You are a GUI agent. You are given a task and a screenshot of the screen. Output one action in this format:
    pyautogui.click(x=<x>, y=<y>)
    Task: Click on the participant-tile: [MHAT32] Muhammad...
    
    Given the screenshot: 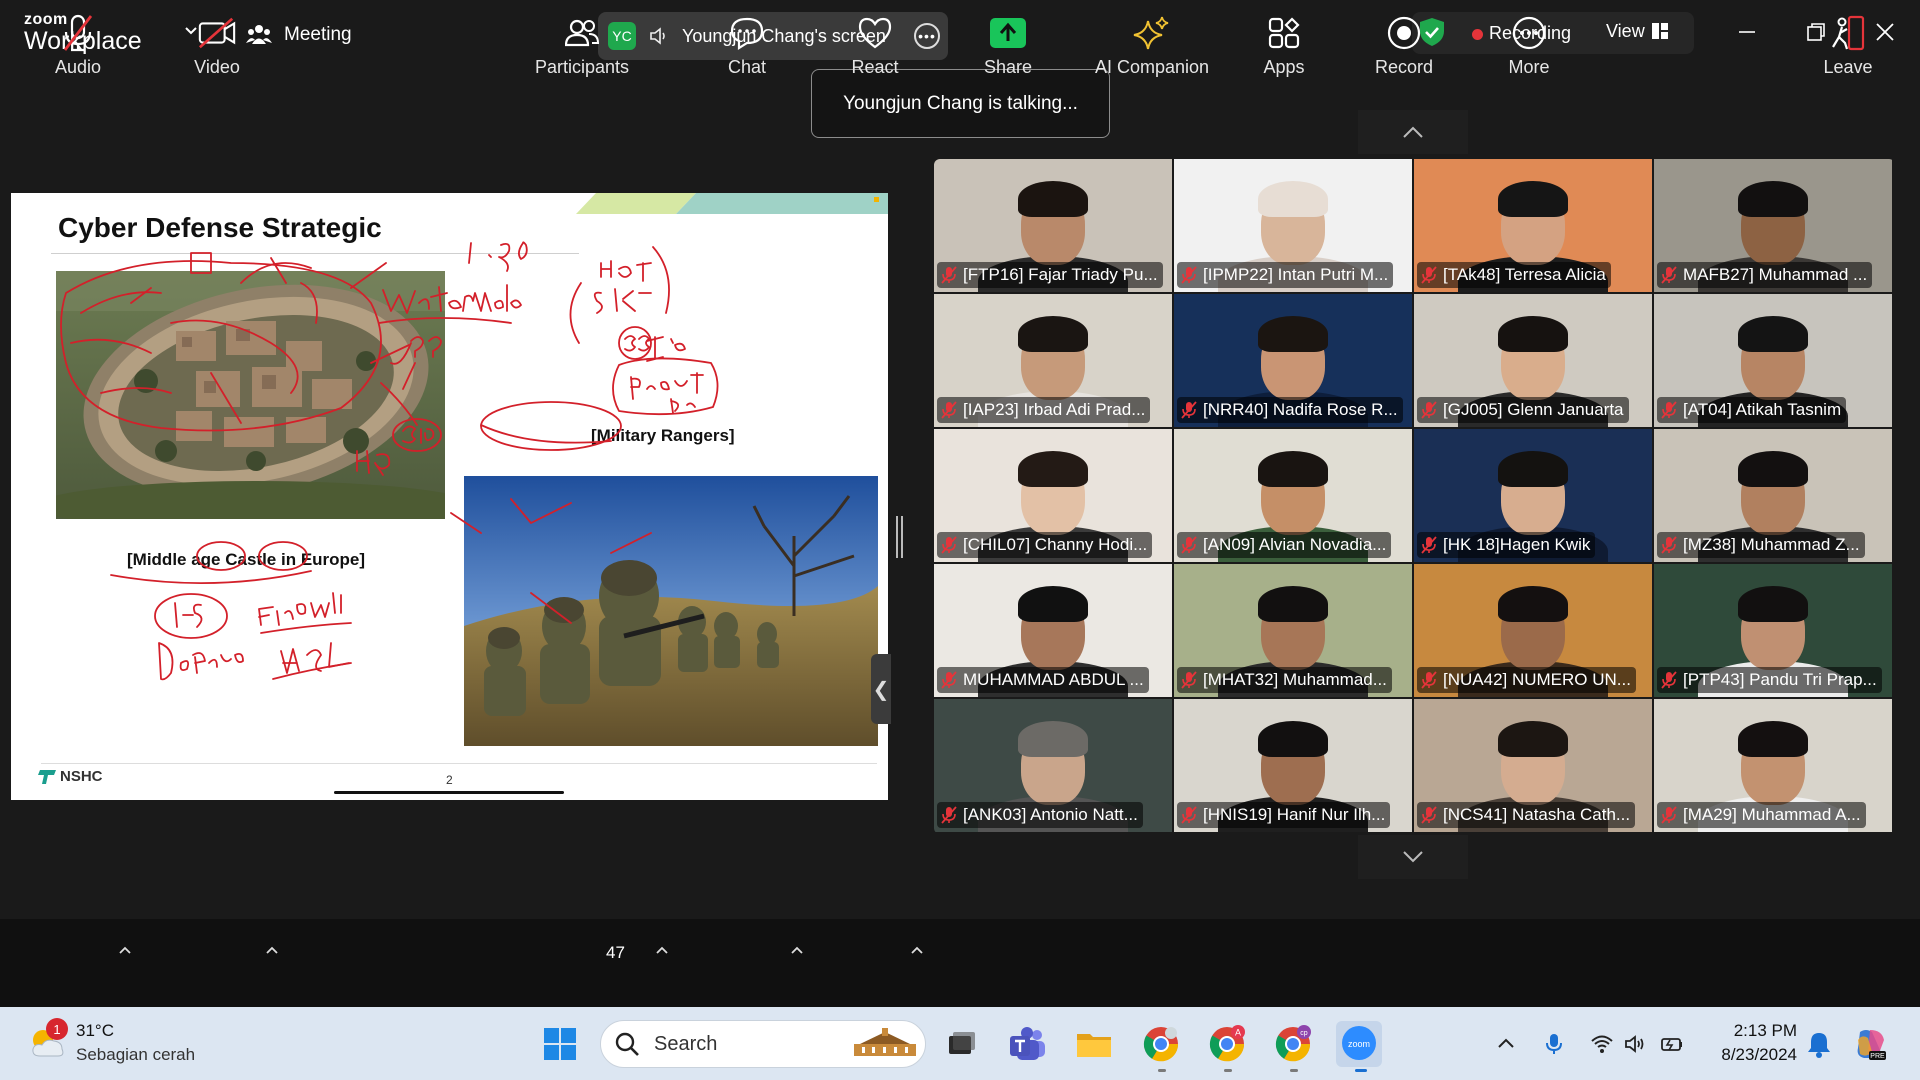 What is the action you would take?
    pyautogui.click(x=1293, y=630)
    